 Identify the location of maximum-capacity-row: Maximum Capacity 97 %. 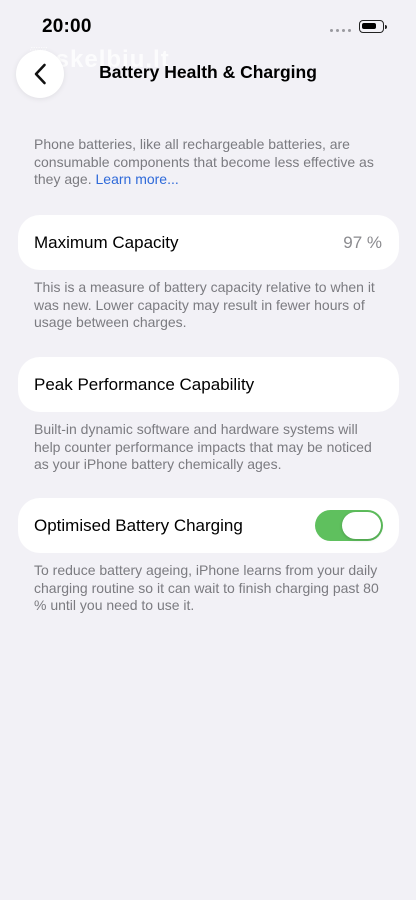
(208, 242).